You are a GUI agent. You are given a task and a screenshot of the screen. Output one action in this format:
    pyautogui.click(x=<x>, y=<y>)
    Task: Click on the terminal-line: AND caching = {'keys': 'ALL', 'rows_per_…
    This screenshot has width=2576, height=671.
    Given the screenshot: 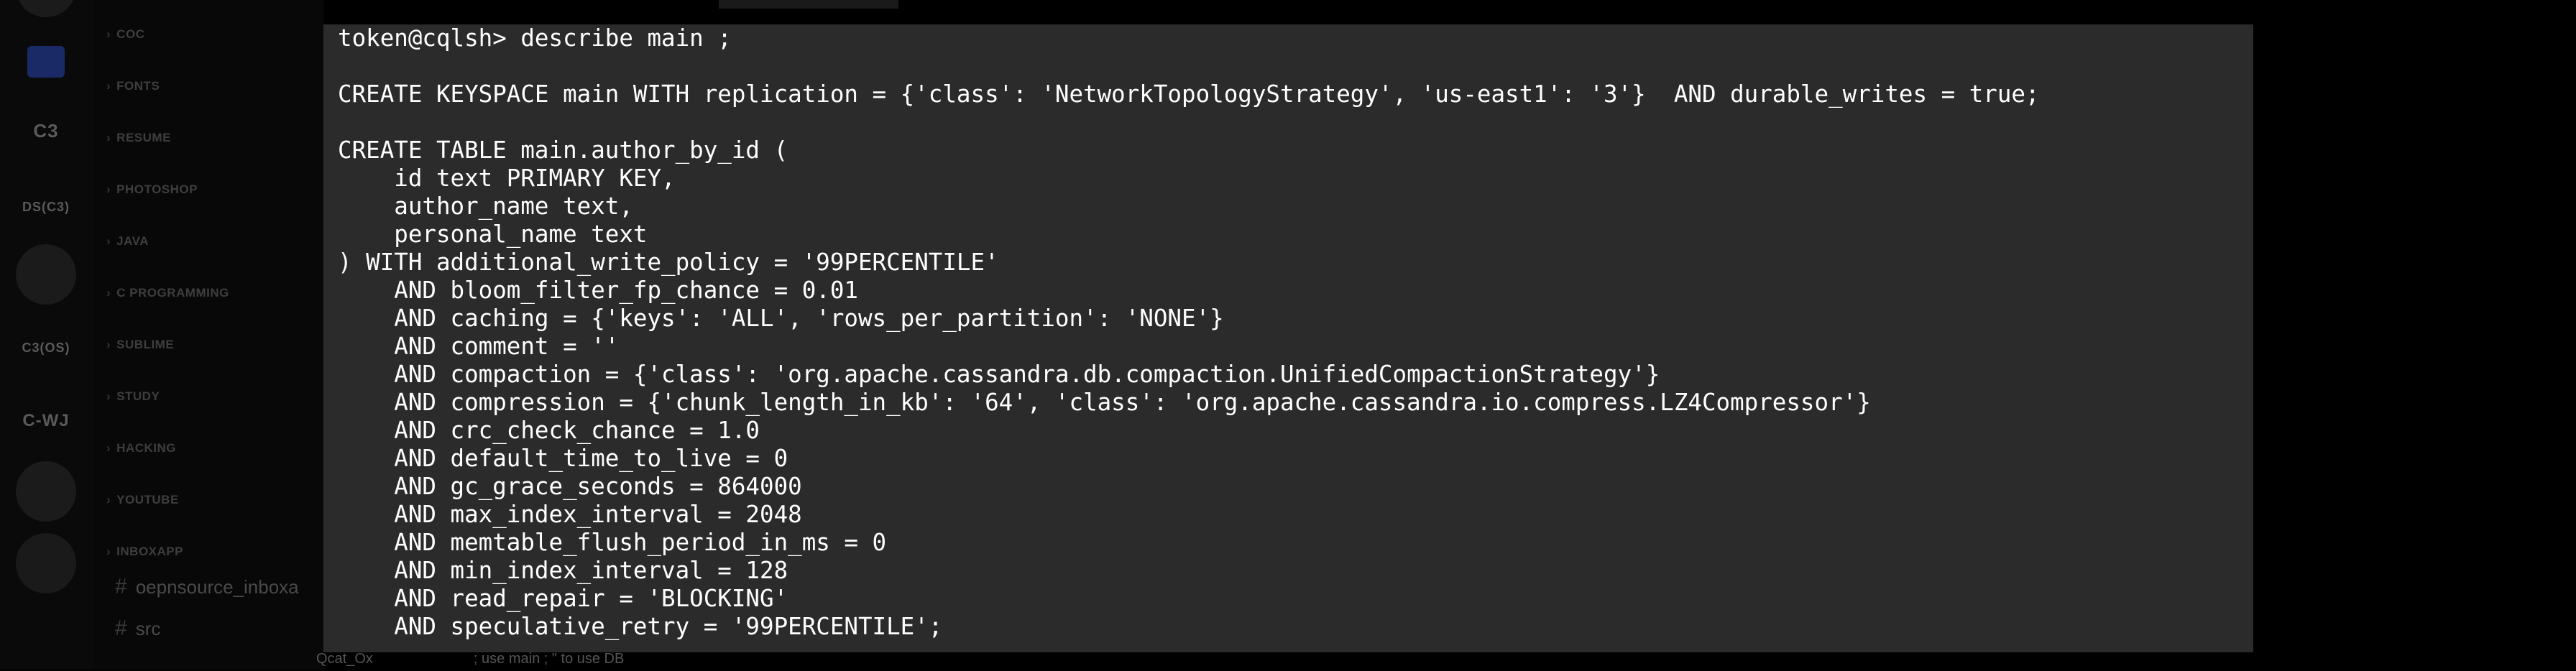 What is the action you would take?
    pyautogui.click(x=781, y=318)
    